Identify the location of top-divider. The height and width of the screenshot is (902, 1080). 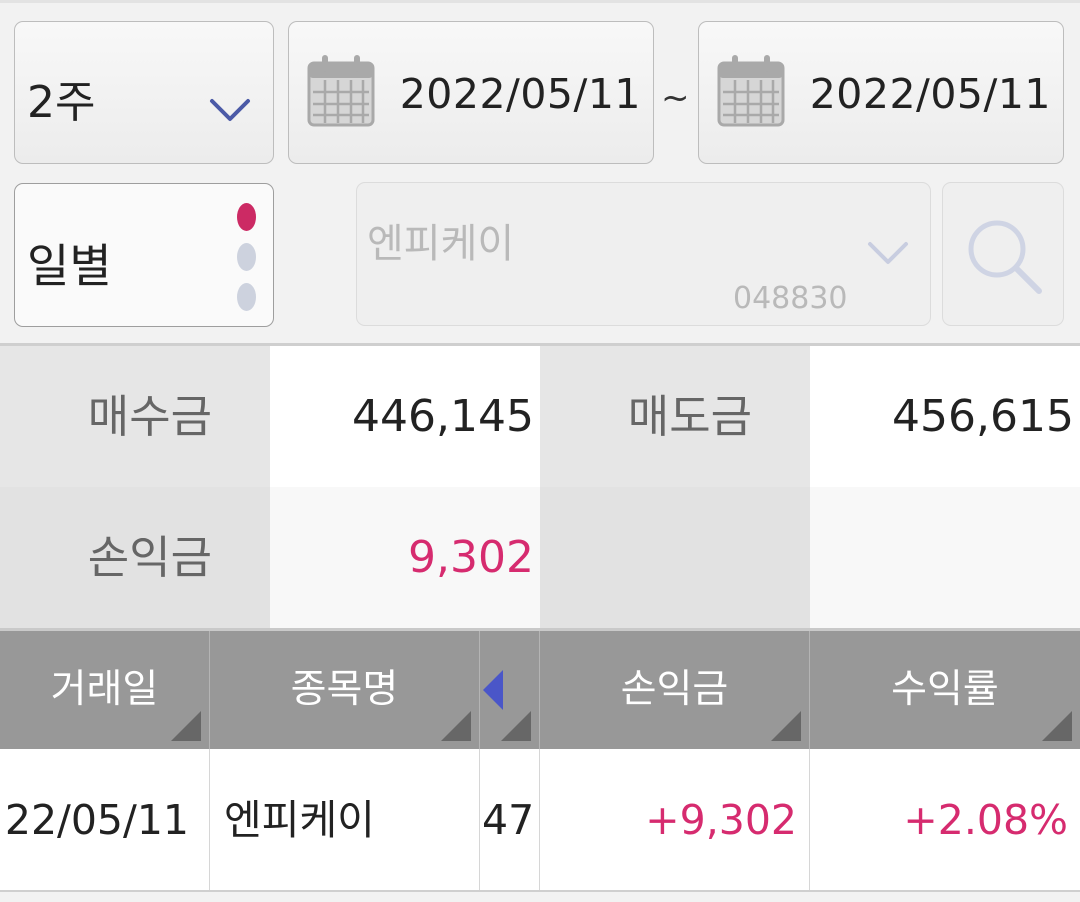
(540, 1).